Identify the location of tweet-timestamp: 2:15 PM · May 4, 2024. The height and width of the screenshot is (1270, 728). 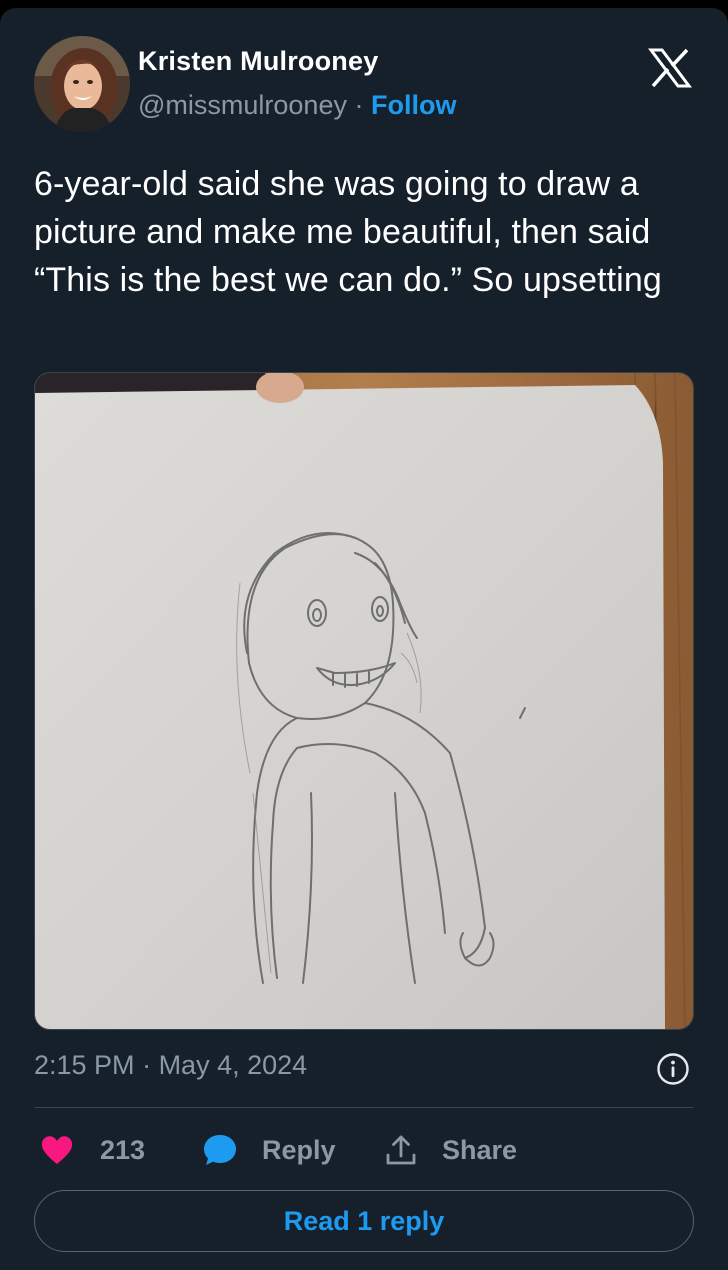
(170, 1065).